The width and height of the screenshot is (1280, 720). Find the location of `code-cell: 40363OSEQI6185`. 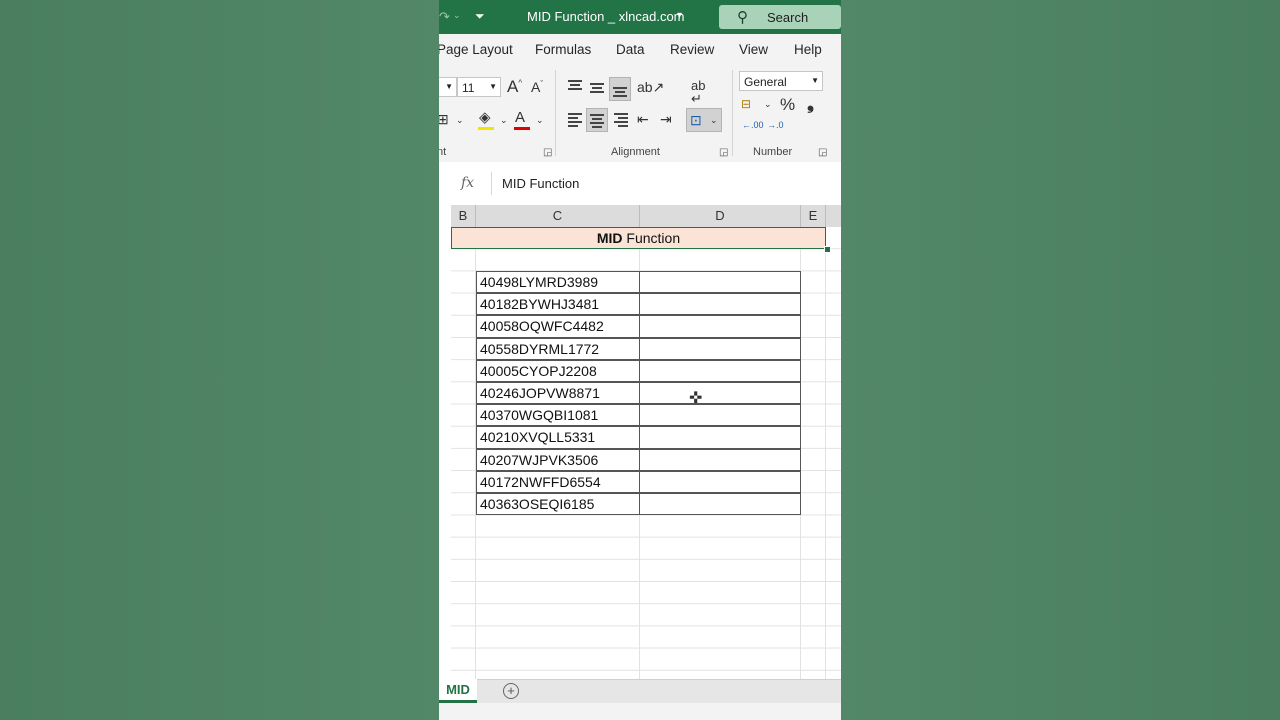

code-cell: 40363OSEQI6185 is located at coordinates (558, 504).